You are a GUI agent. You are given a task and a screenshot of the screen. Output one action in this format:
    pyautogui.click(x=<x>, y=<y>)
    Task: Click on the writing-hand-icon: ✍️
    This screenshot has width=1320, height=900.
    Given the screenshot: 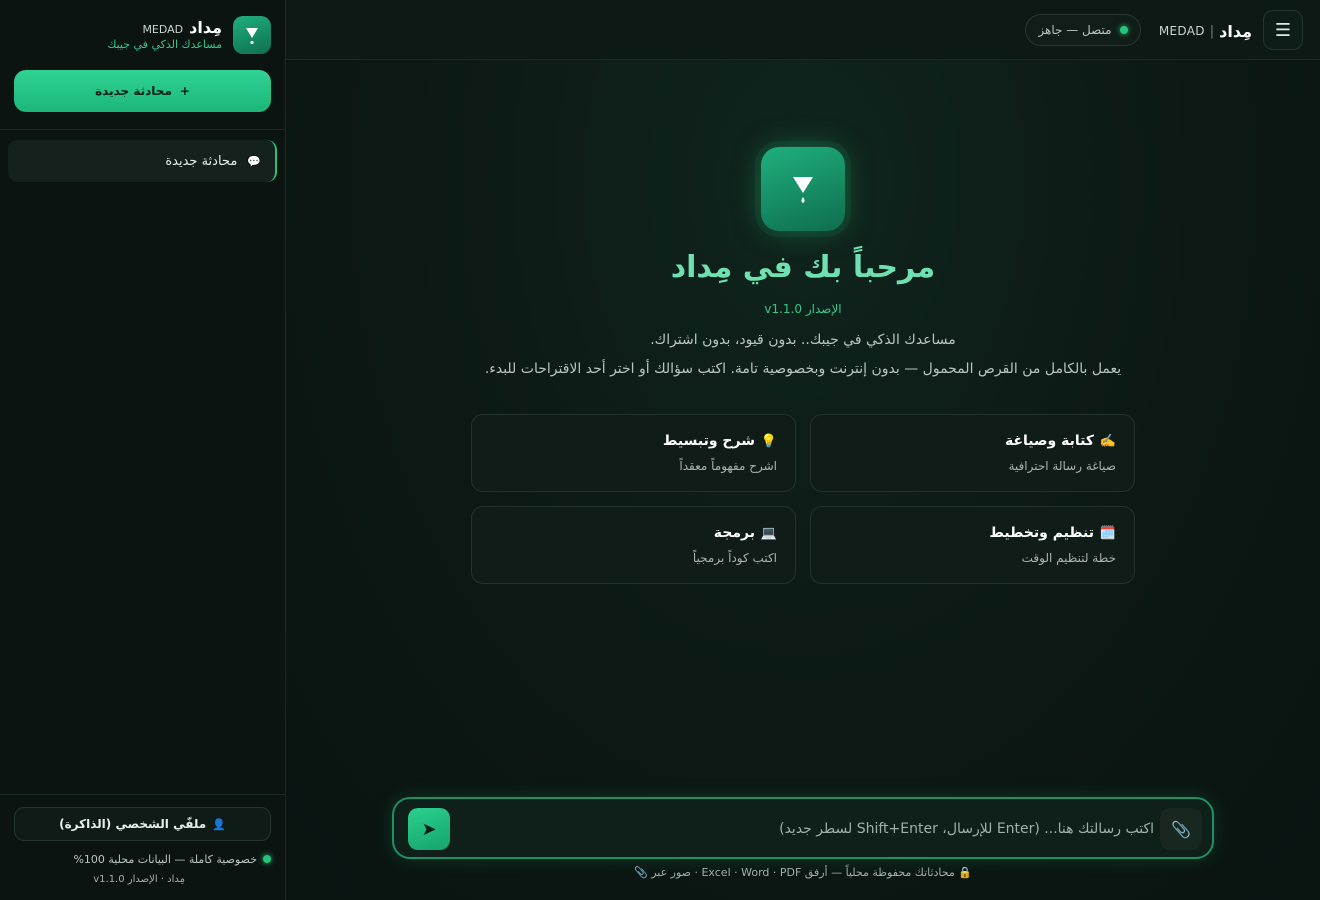 What is the action you would take?
    pyautogui.click(x=1108, y=441)
    